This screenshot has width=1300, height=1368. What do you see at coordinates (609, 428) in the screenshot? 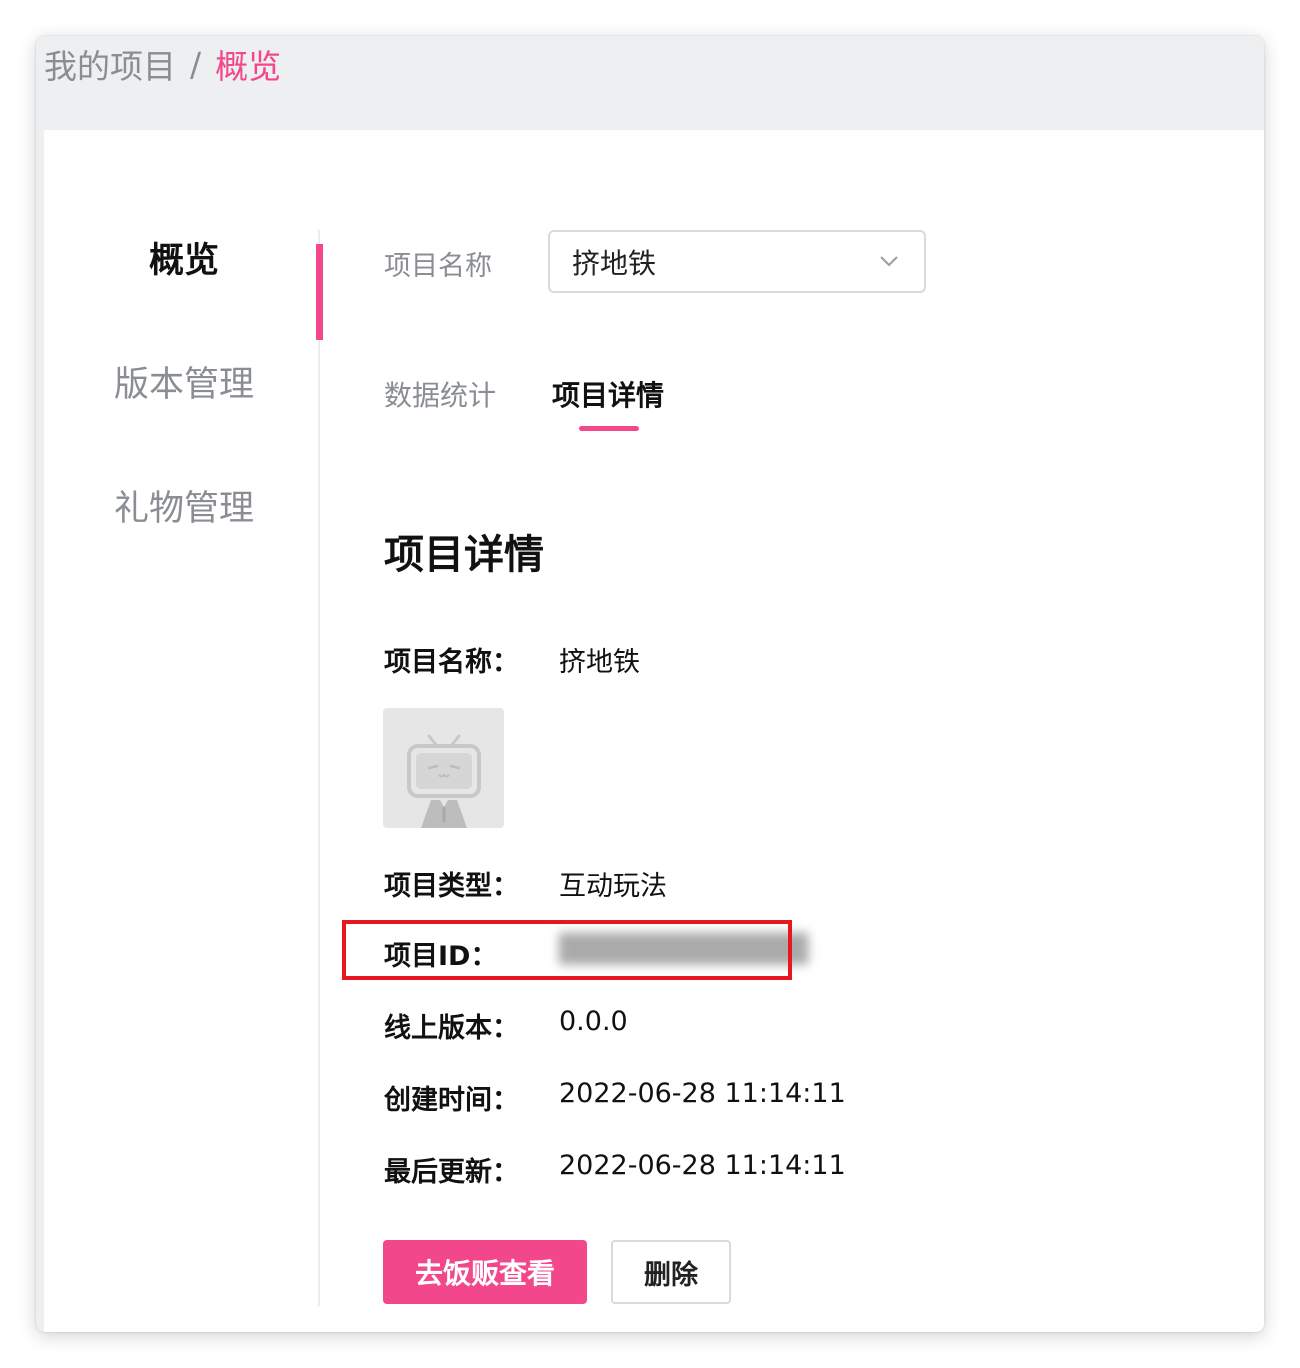
I see `tab-active-underline` at bounding box center [609, 428].